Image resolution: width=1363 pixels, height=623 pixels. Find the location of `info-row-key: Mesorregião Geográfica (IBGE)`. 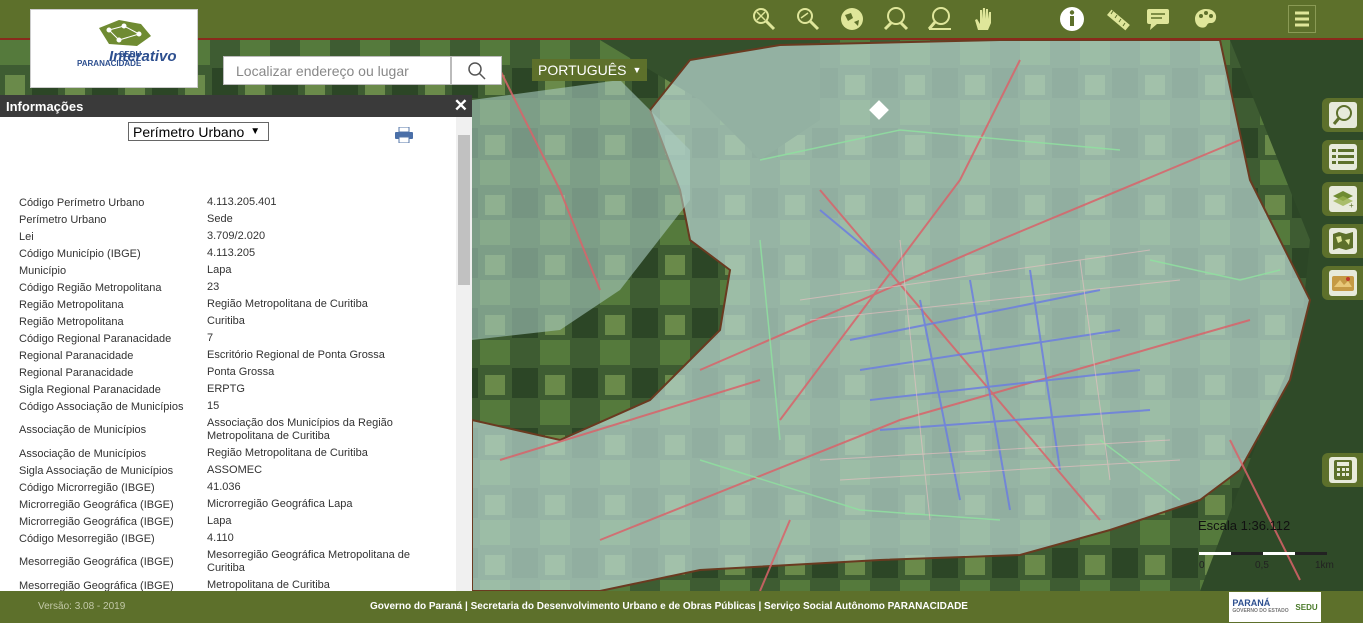

info-row-key: Mesorregião Geográfica (IBGE) is located at coordinates (96, 585).